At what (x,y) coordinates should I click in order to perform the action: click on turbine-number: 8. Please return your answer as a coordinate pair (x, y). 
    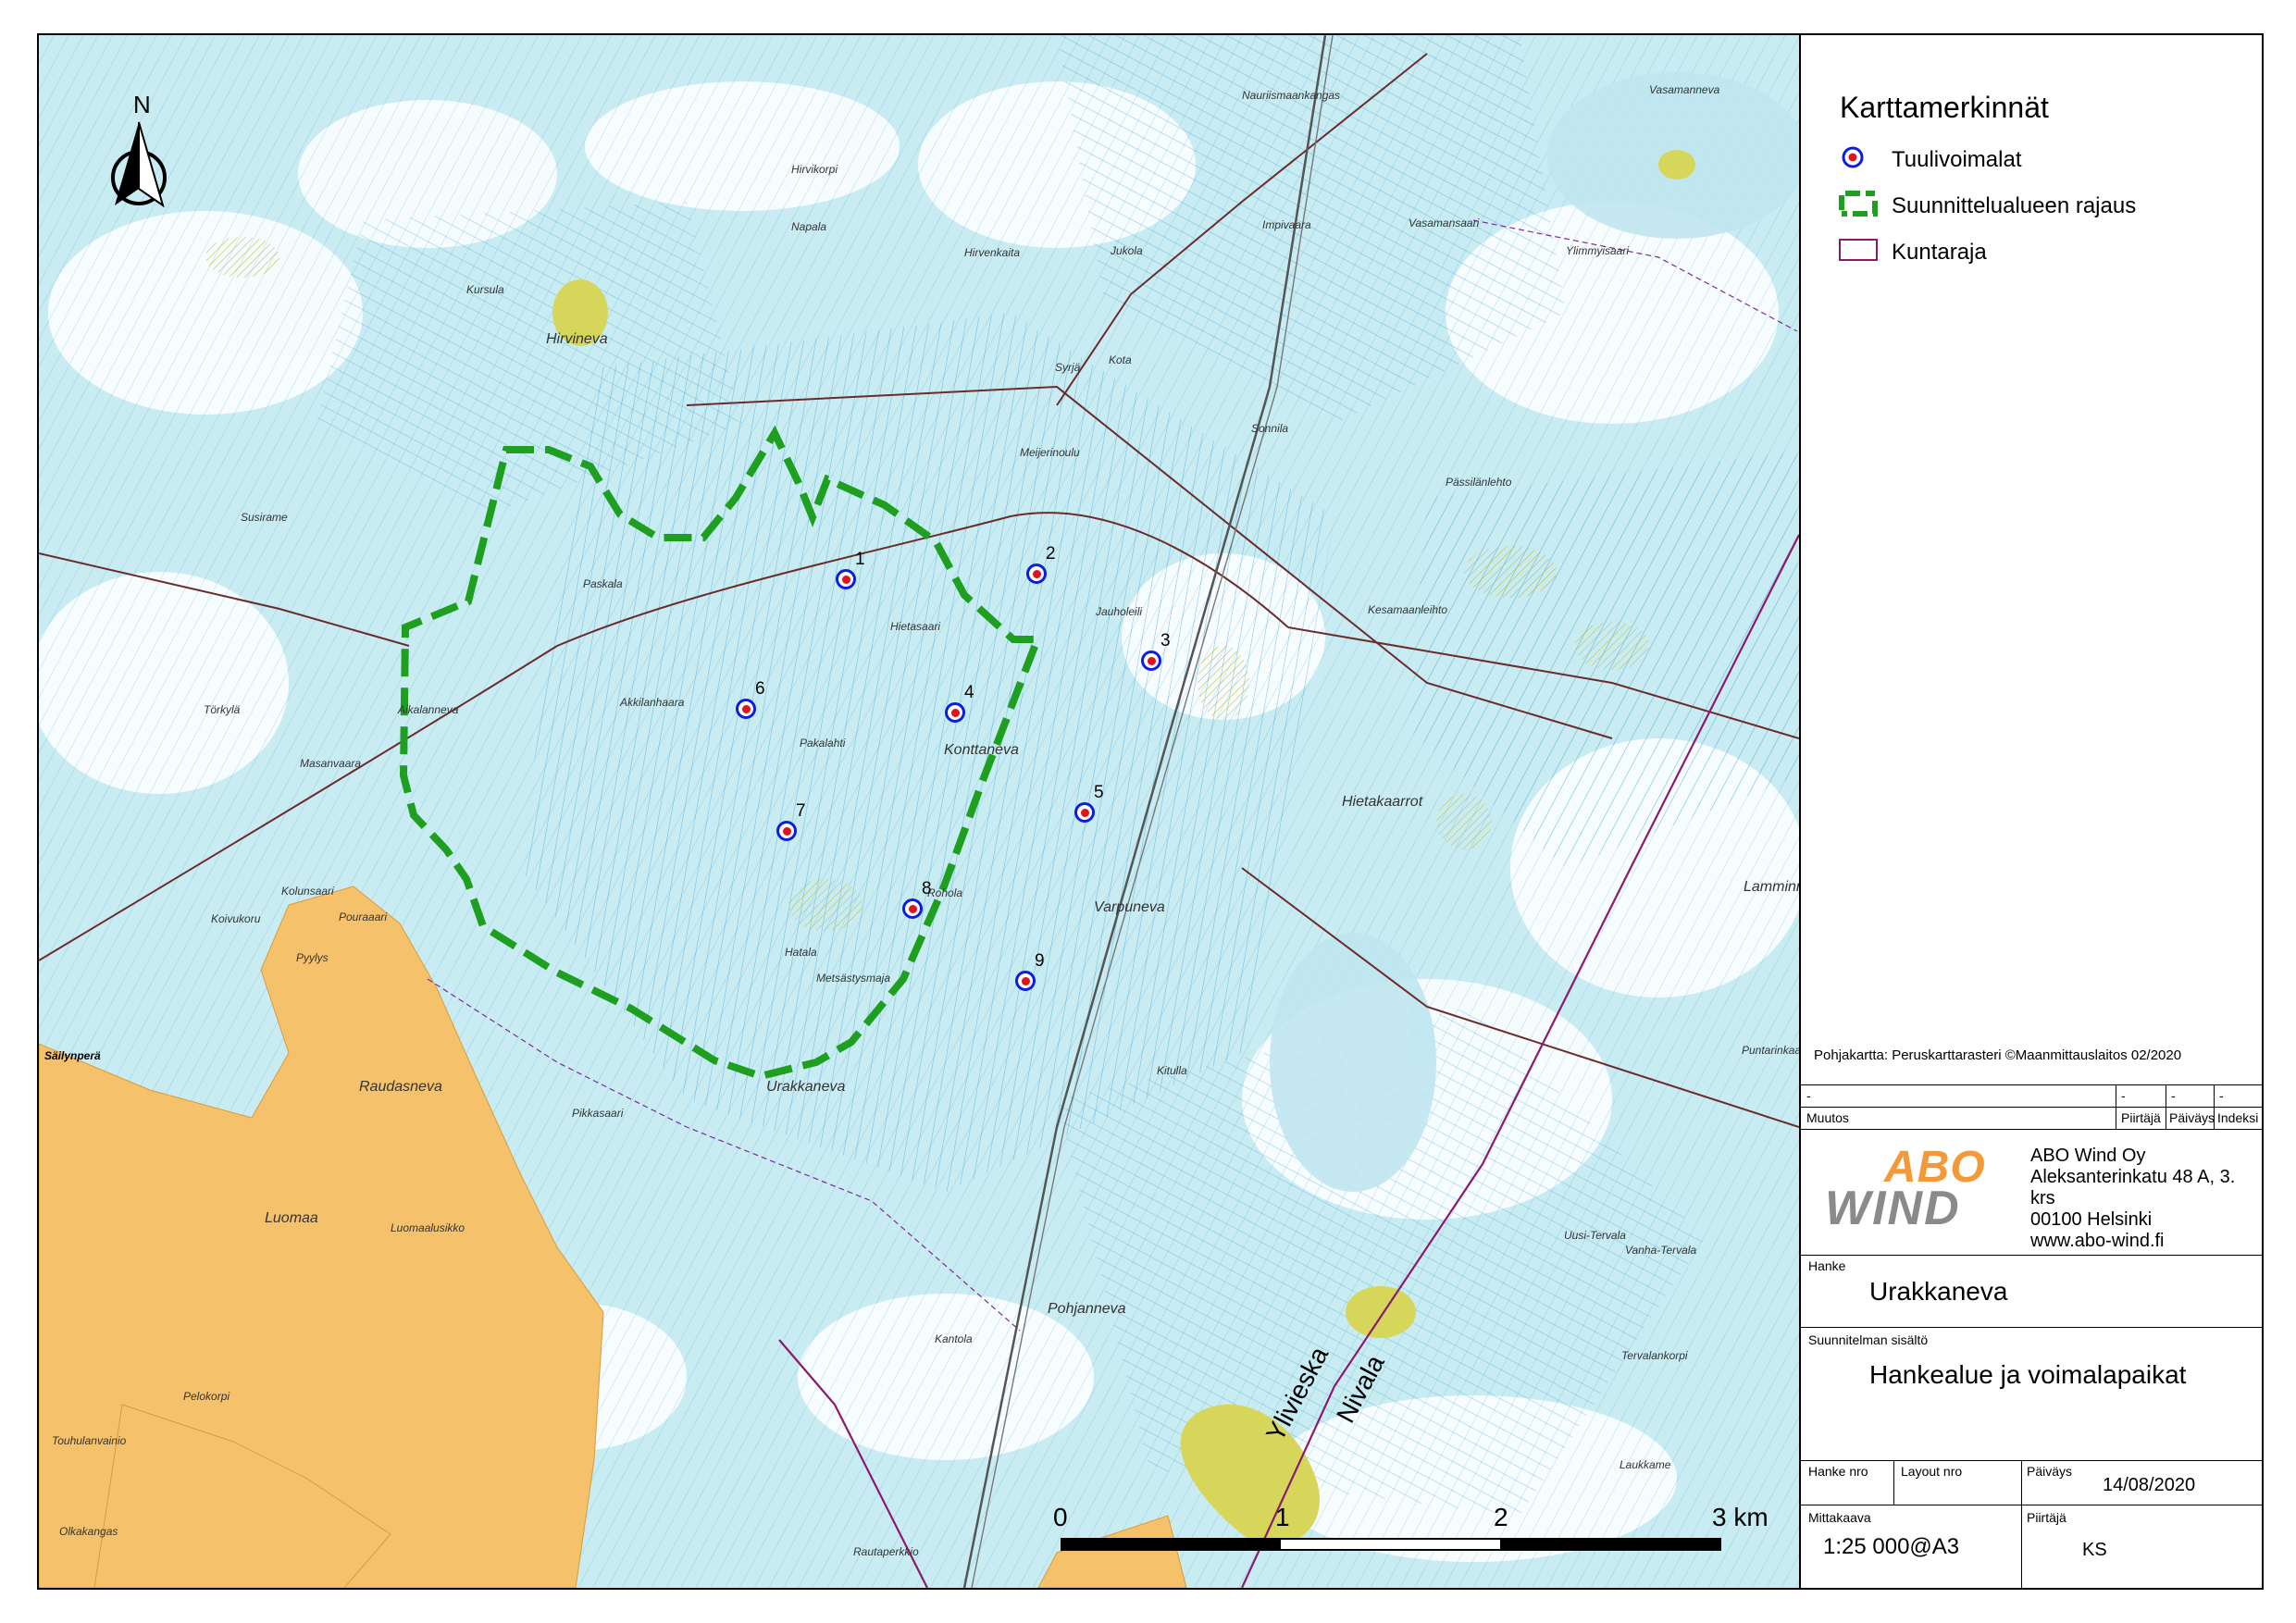
    Looking at the image, I should click on (927, 888).